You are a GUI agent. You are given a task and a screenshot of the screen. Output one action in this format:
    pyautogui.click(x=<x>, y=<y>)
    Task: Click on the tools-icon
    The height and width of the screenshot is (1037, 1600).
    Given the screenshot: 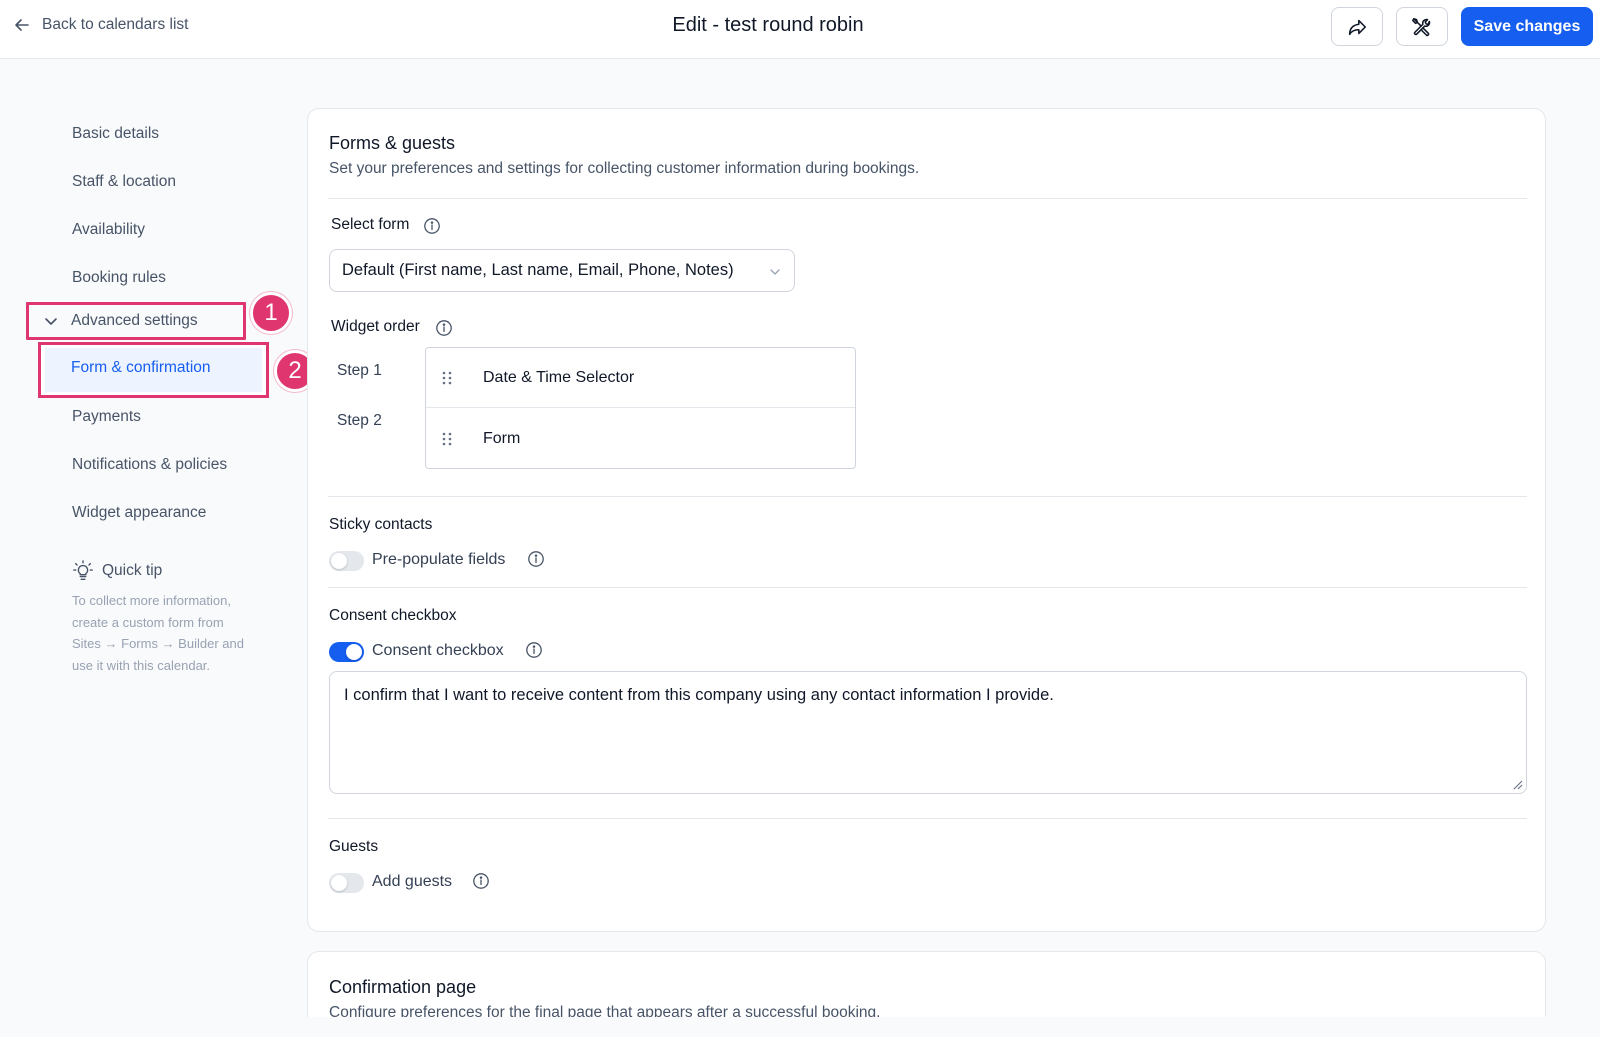 What is the action you would take?
    pyautogui.click(x=1421, y=26)
    